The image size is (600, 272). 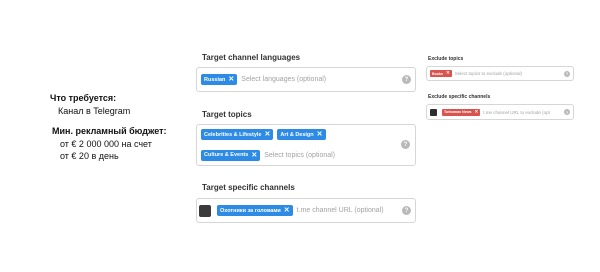 I want to click on exclude-topic-chip-label: Books, so click(x=437, y=73).